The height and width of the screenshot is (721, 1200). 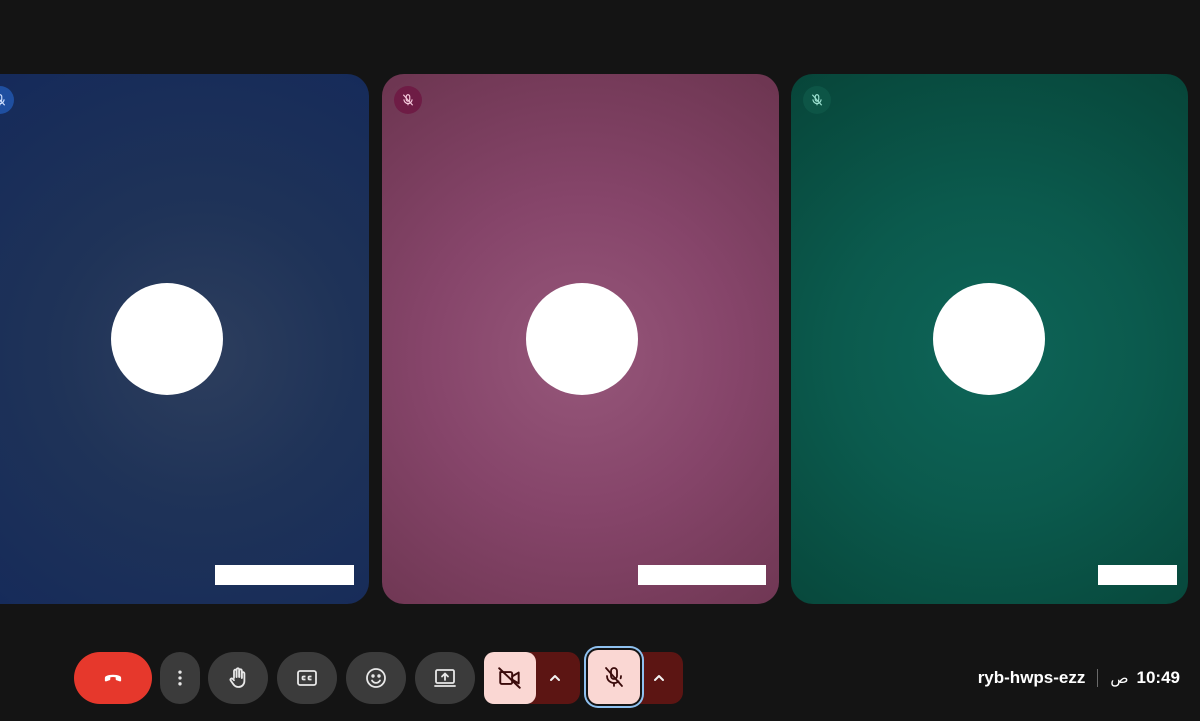 I want to click on more-options-button, so click(x=180, y=678).